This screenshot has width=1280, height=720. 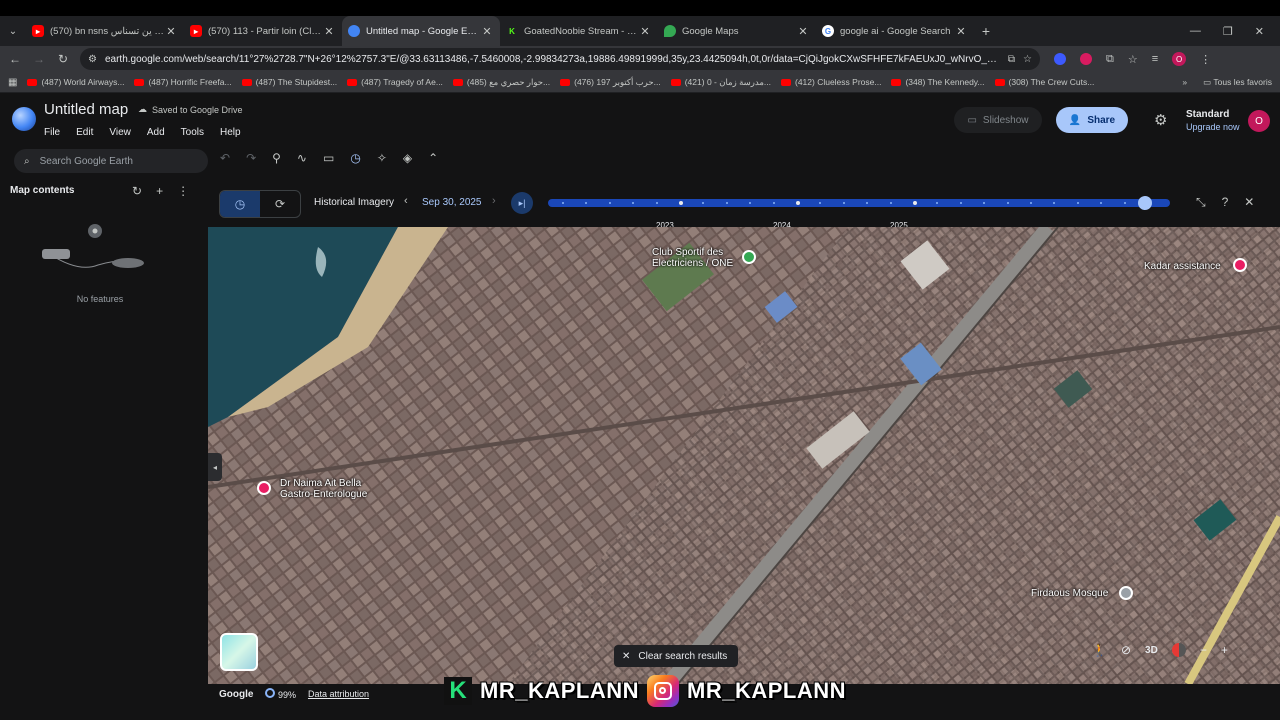 I want to click on browser-tab: ▸ (570) bn nsns ين تسناس - YouTub ✕, so click(x=105, y=31).